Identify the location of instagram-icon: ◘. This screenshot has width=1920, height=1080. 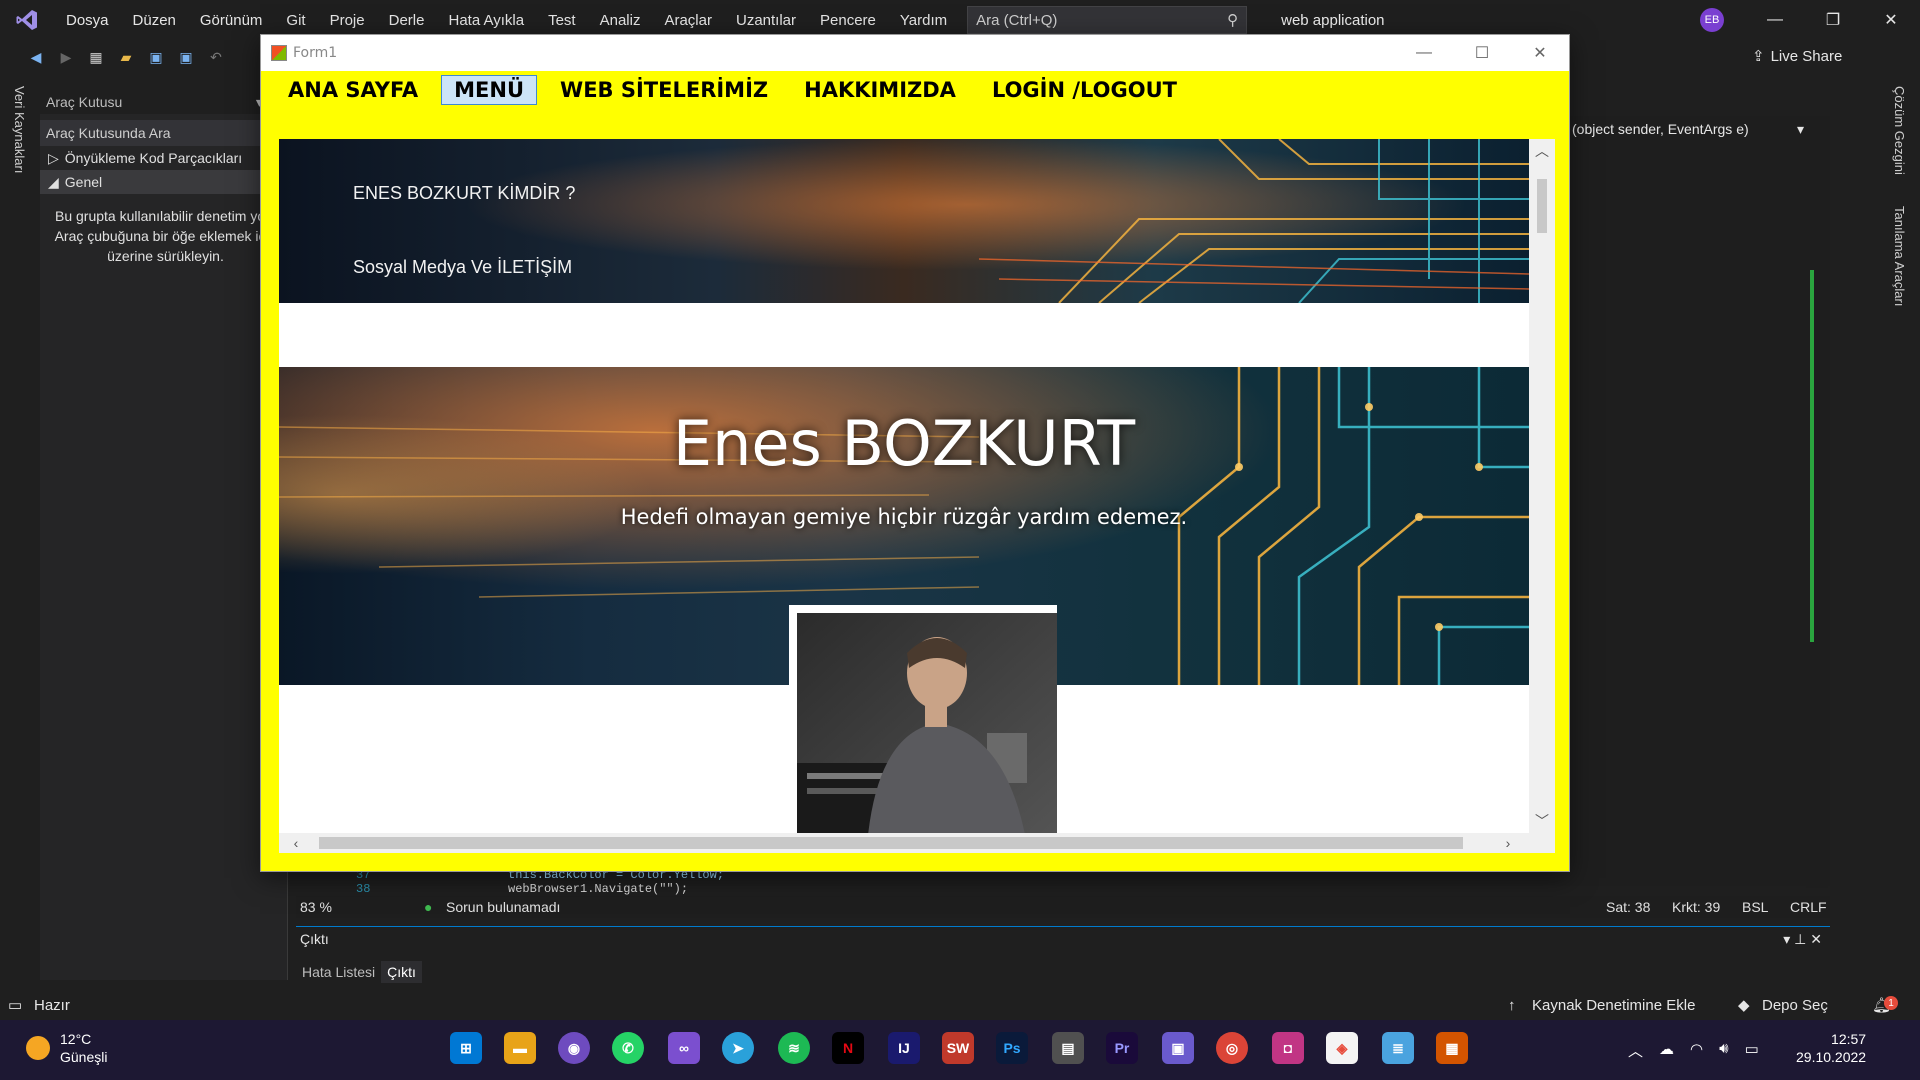
(1288, 1048).